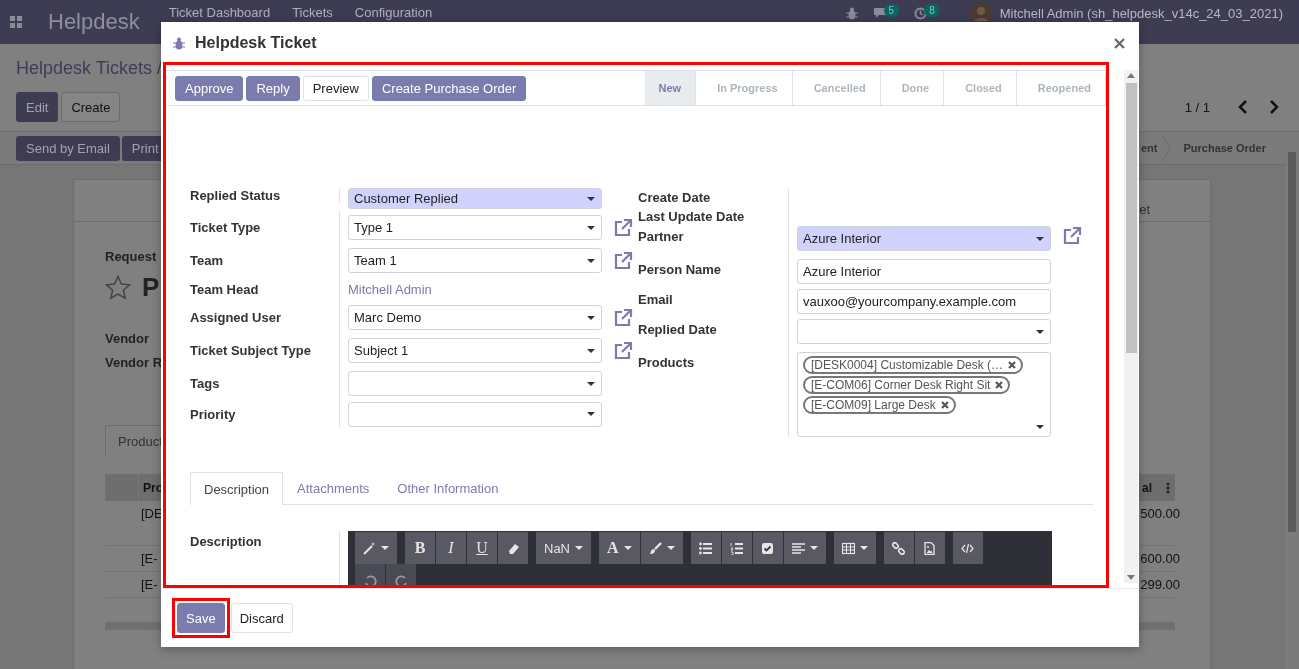  Describe the element at coordinates (879, 405) in the screenshot. I see `product-tag: [E-COM09] Large Desk` at that location.